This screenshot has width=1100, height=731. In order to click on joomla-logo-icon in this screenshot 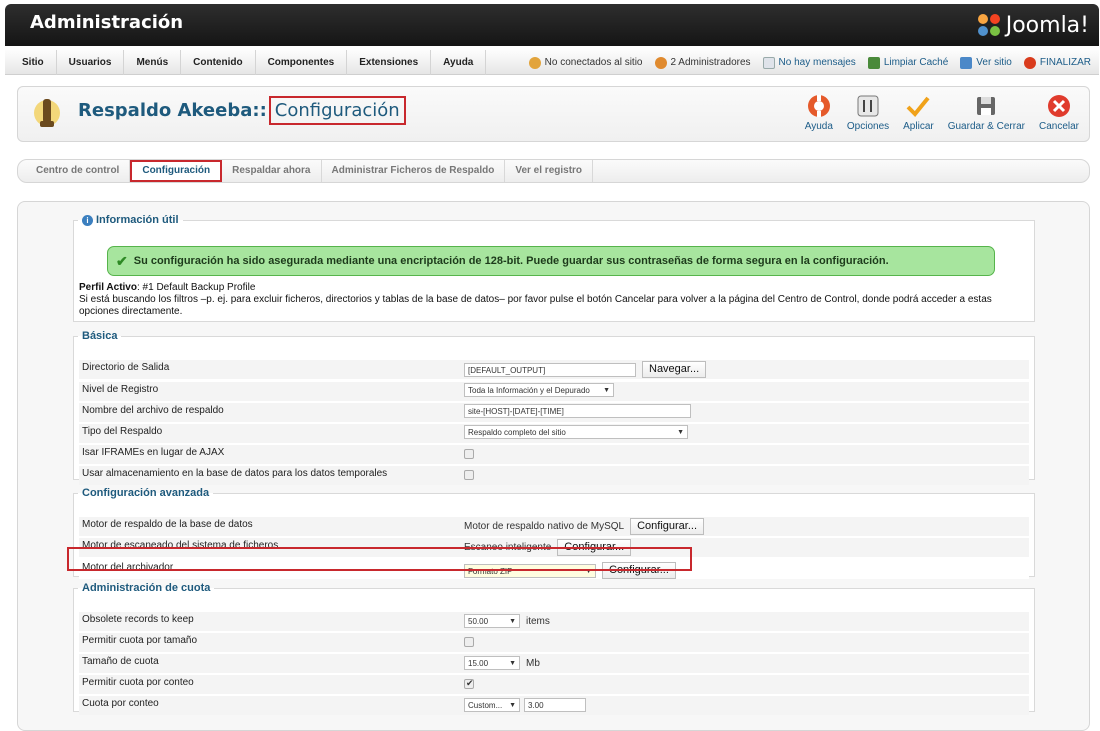, I will do `click(988, 25)`.